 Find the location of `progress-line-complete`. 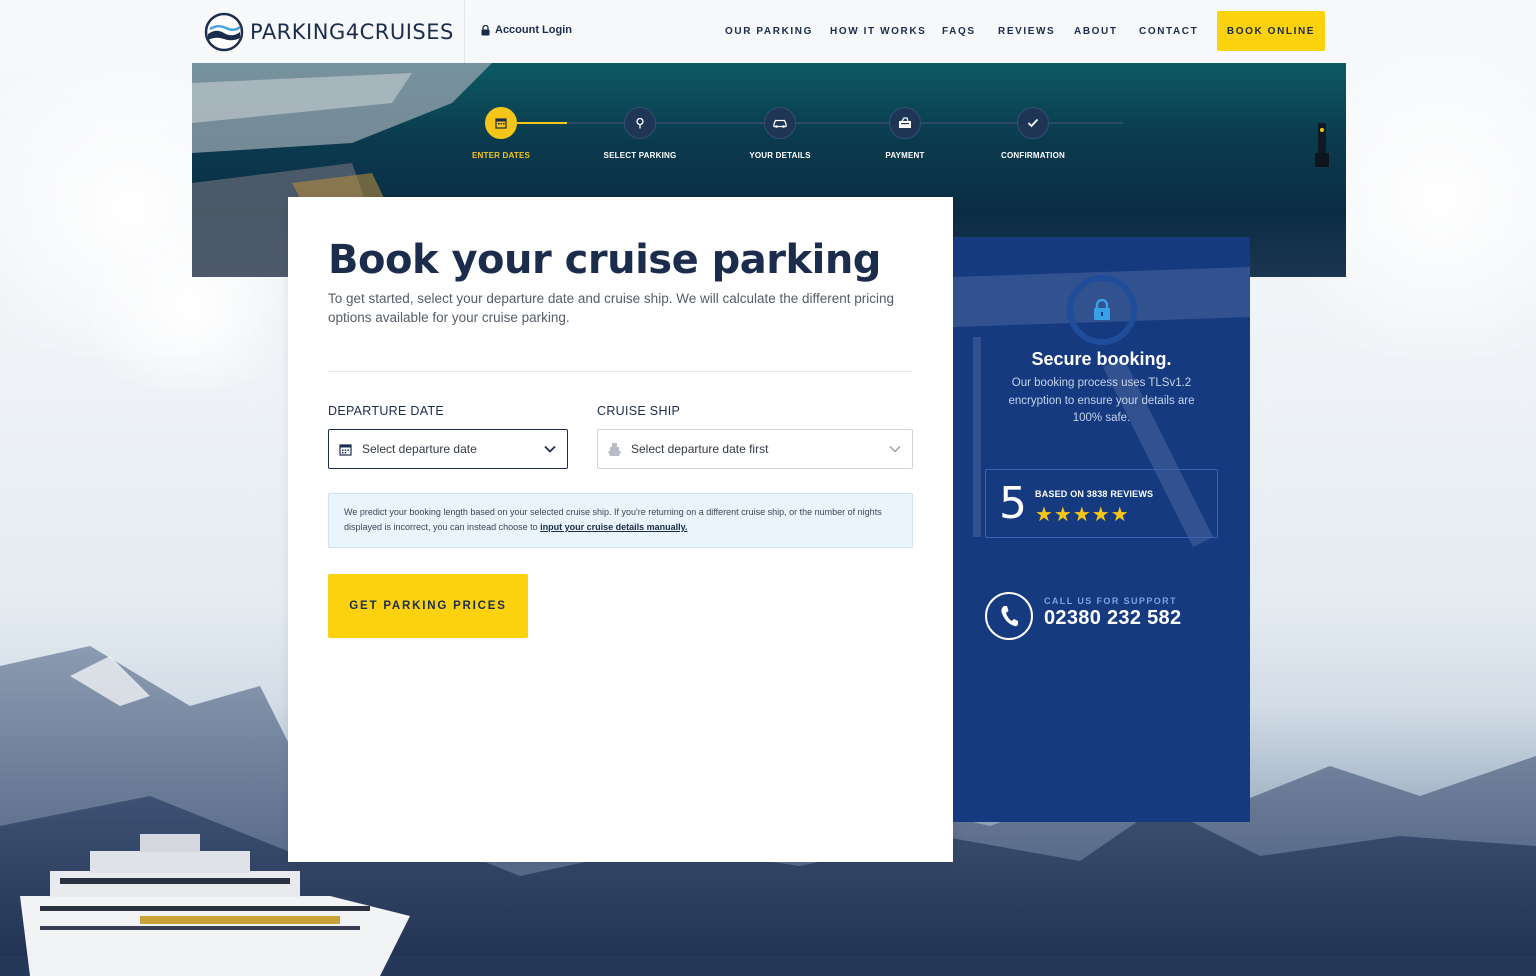

progress-line-complete is located at coordinates (542, 123).